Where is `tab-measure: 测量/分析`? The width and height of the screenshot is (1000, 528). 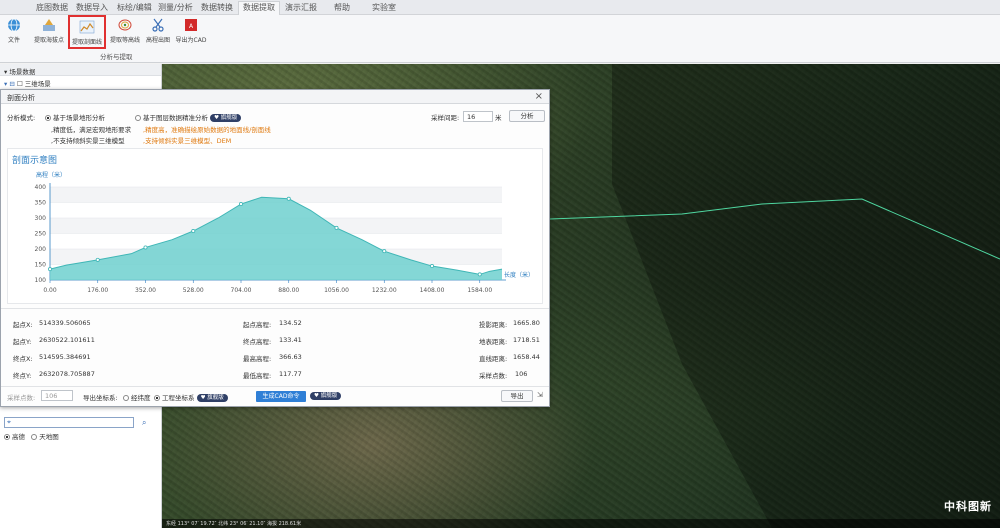 tab-measure: 测量/分析 is located at coordinates (175, 8).